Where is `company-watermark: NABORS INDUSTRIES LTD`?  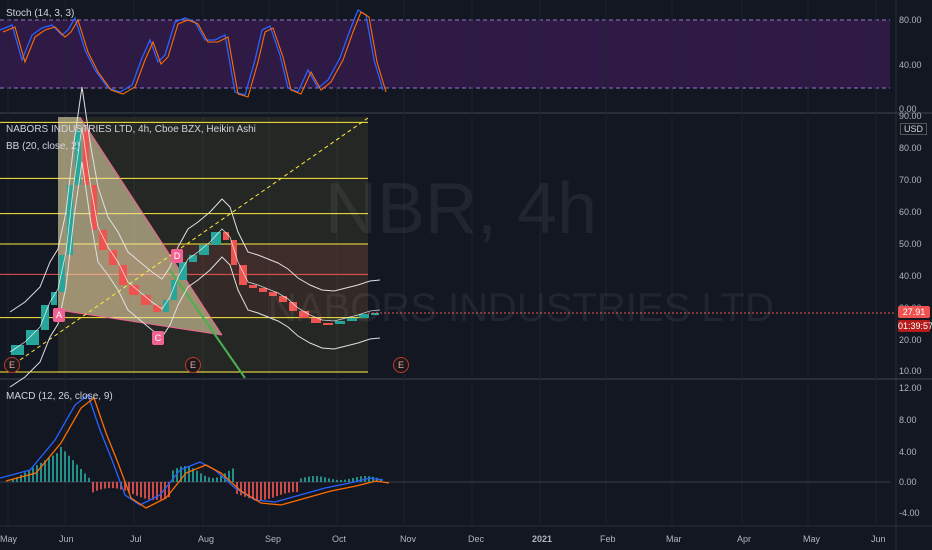
company-watermark: NABORS INDUSTRIES LTD is located at coordinates (521, 308).